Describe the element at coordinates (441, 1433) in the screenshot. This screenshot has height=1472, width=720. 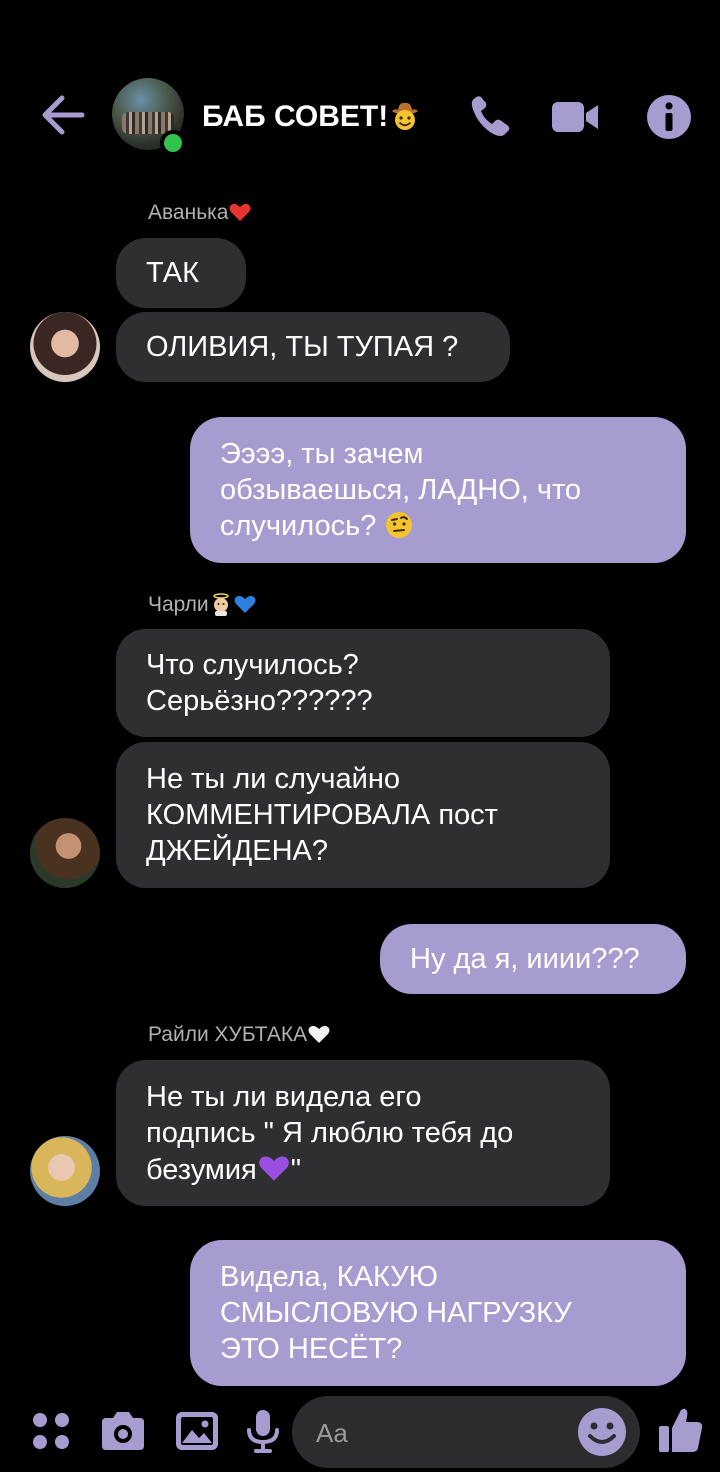
I see `message-input` at that location.